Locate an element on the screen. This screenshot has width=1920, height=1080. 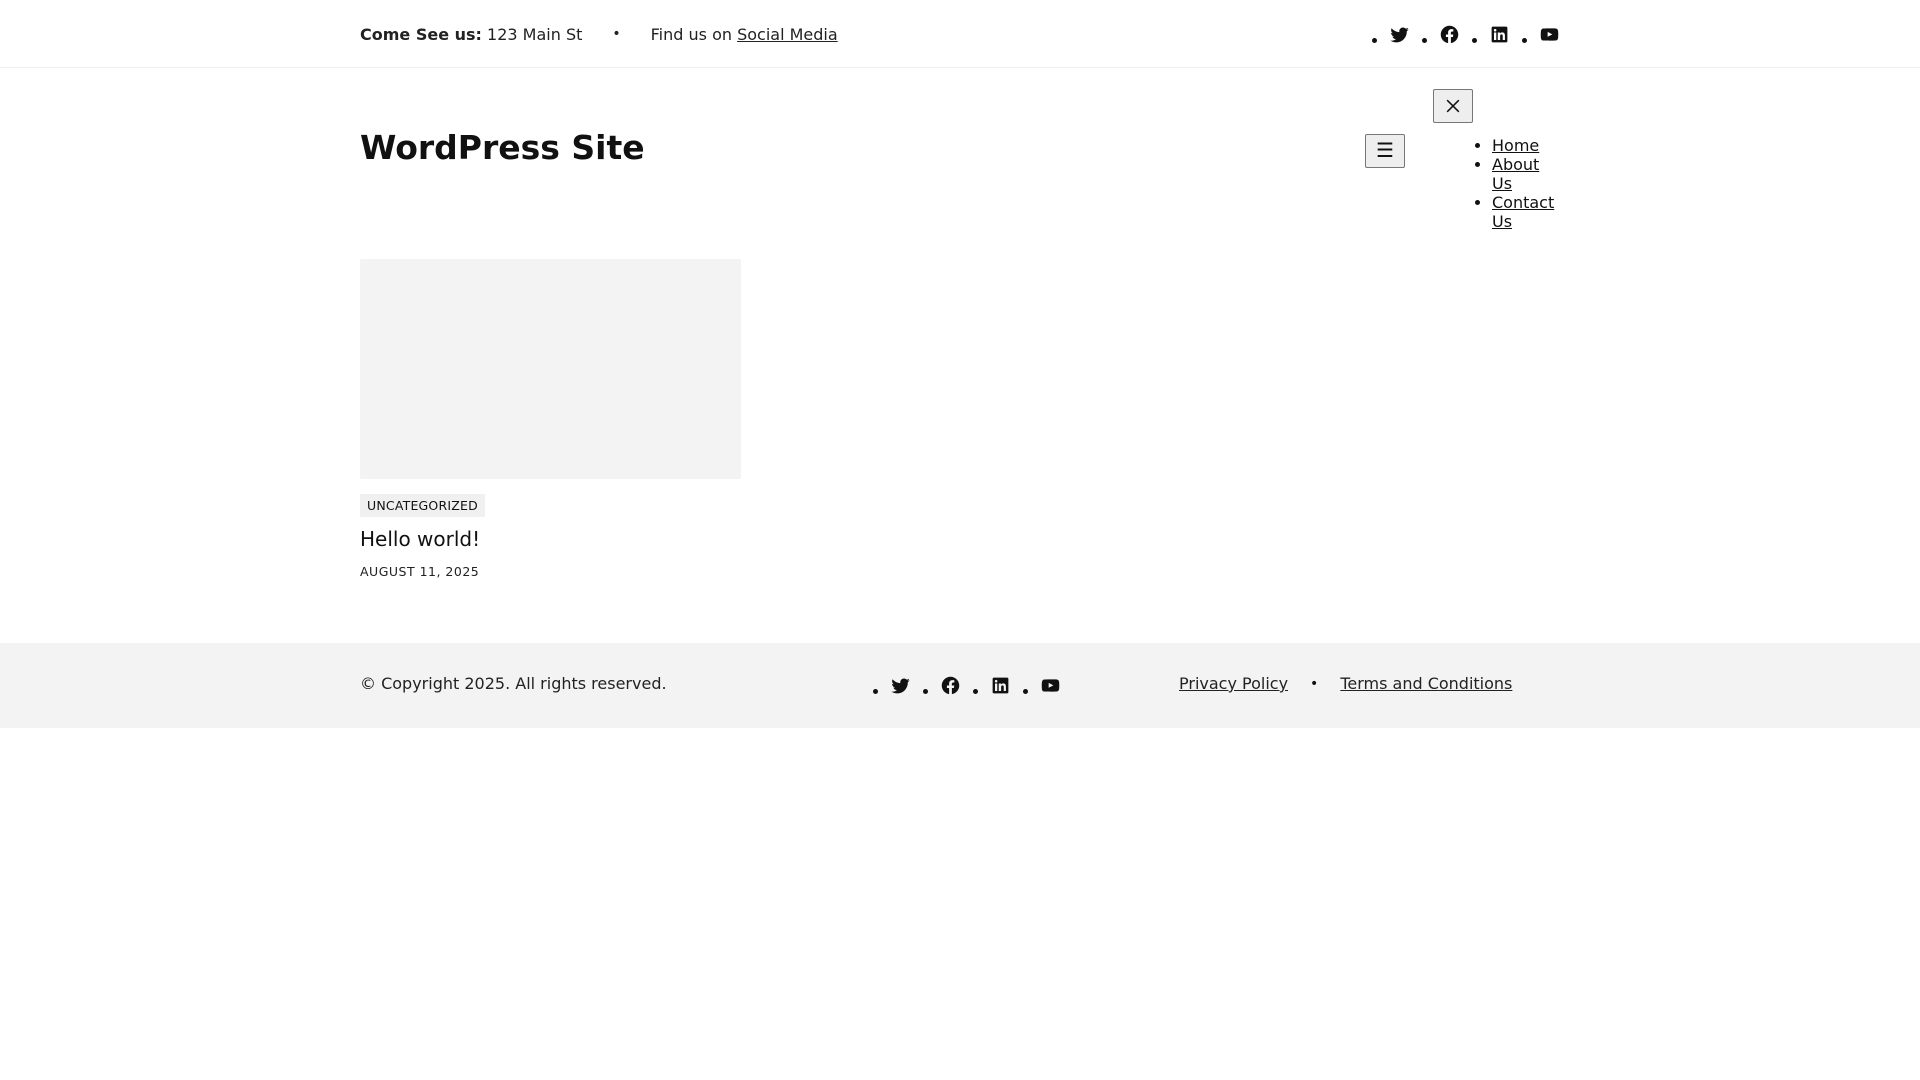
footer-social-links is located at coordinates (967, 685).